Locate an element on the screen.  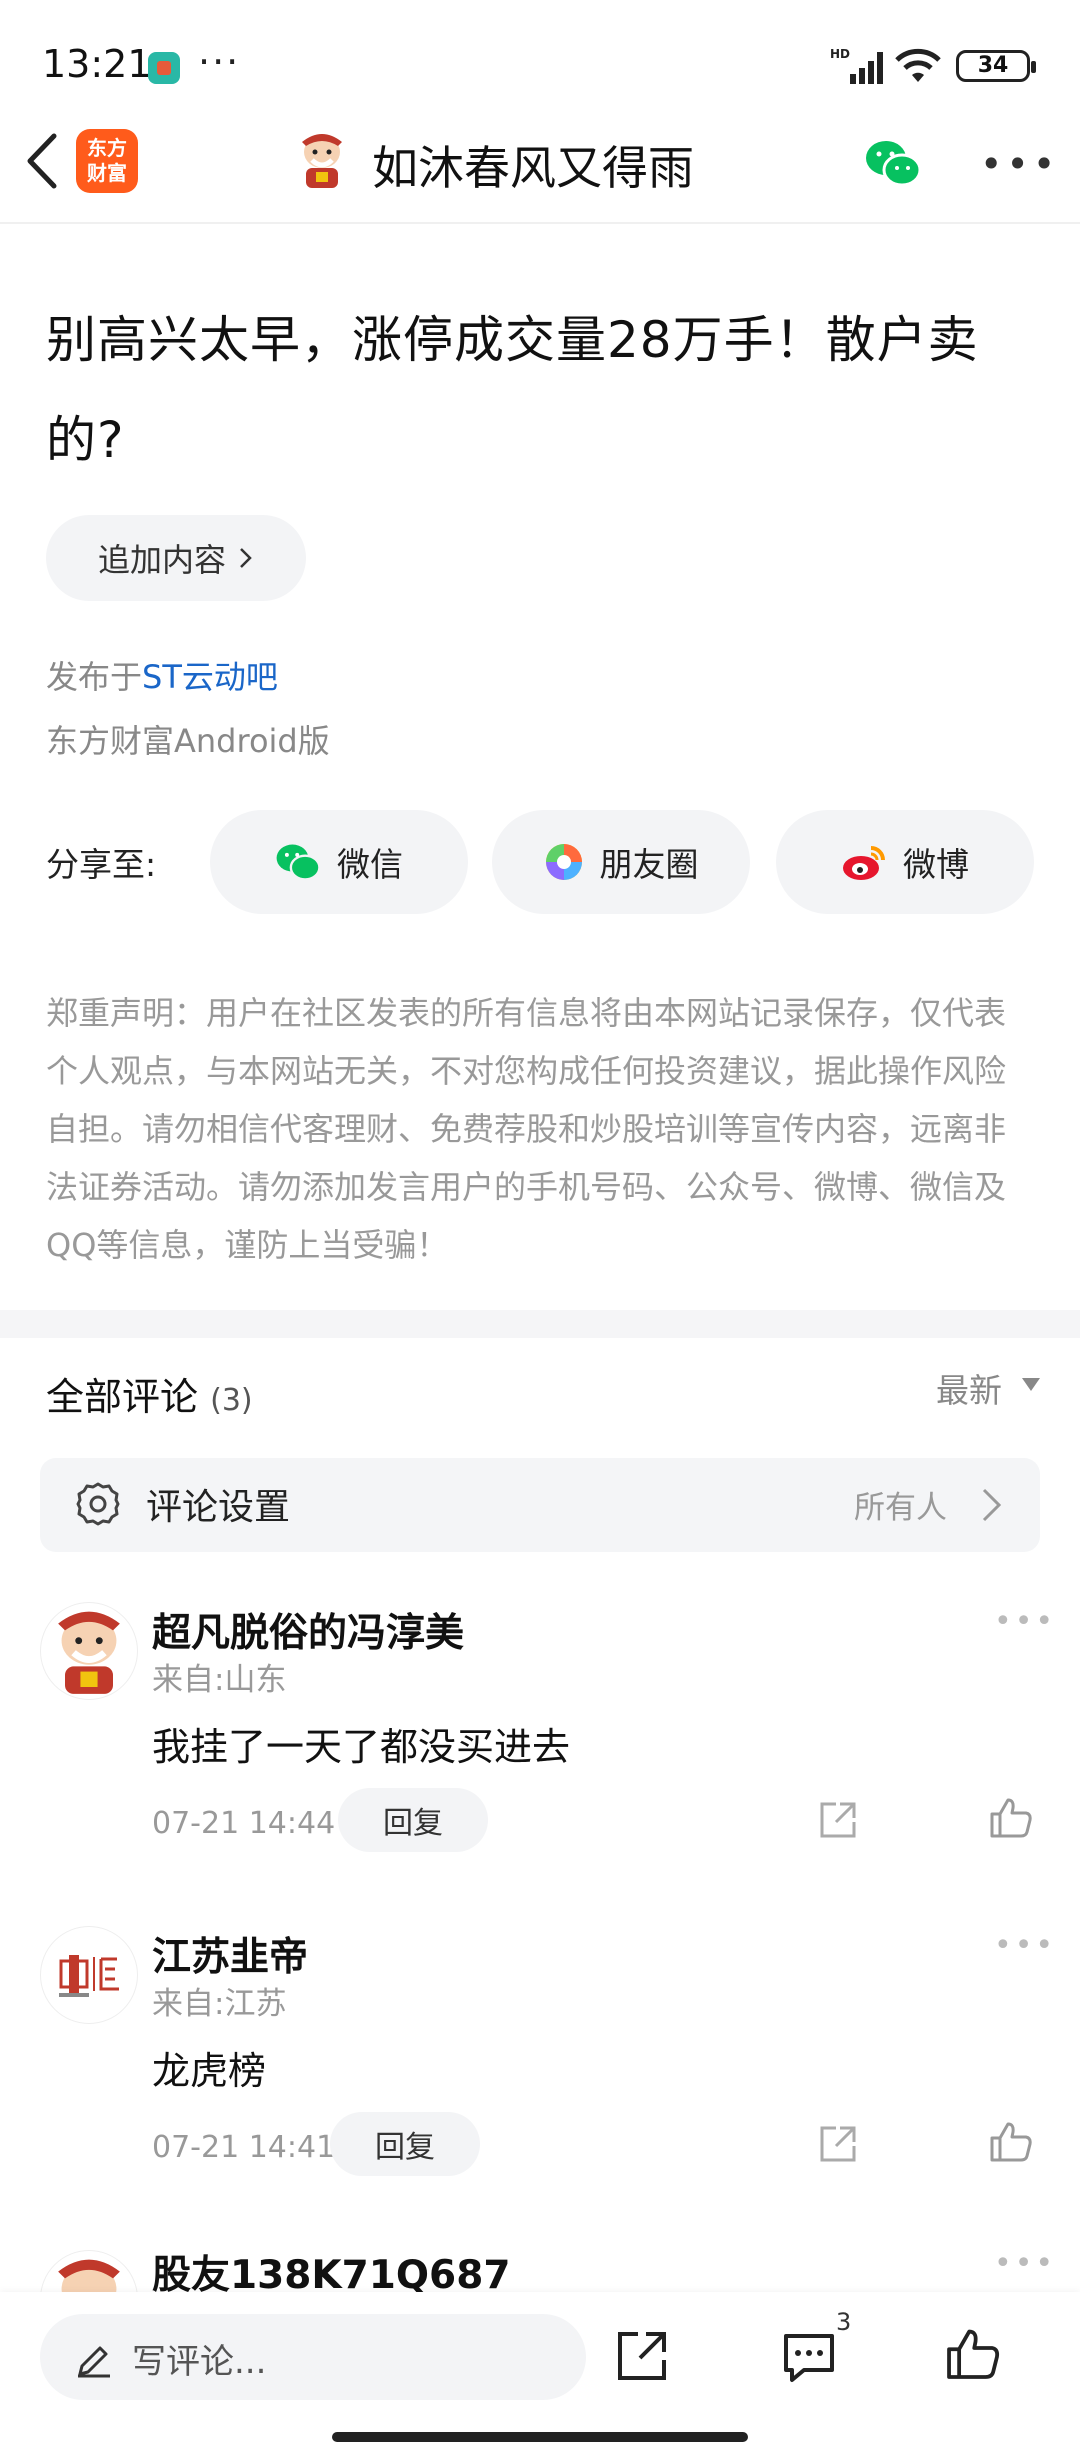
app-notification-icon is located at coordinates (164, 68).